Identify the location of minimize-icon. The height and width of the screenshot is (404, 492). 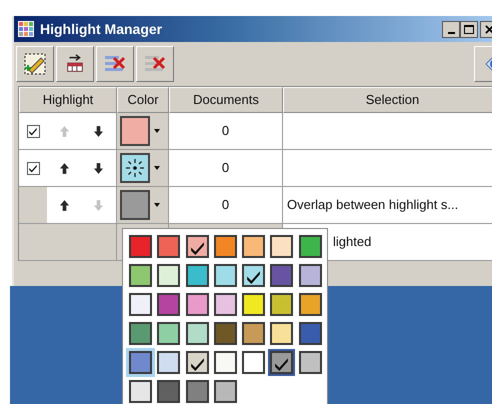
(451, 33).